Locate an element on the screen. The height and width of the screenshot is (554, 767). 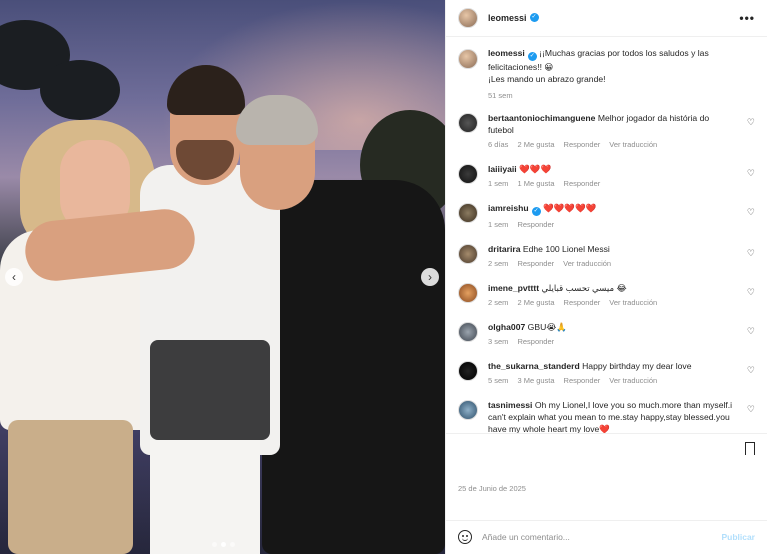
comment-meta: 2 sem Responder Ver traducción is located at coordinates (549, 263).